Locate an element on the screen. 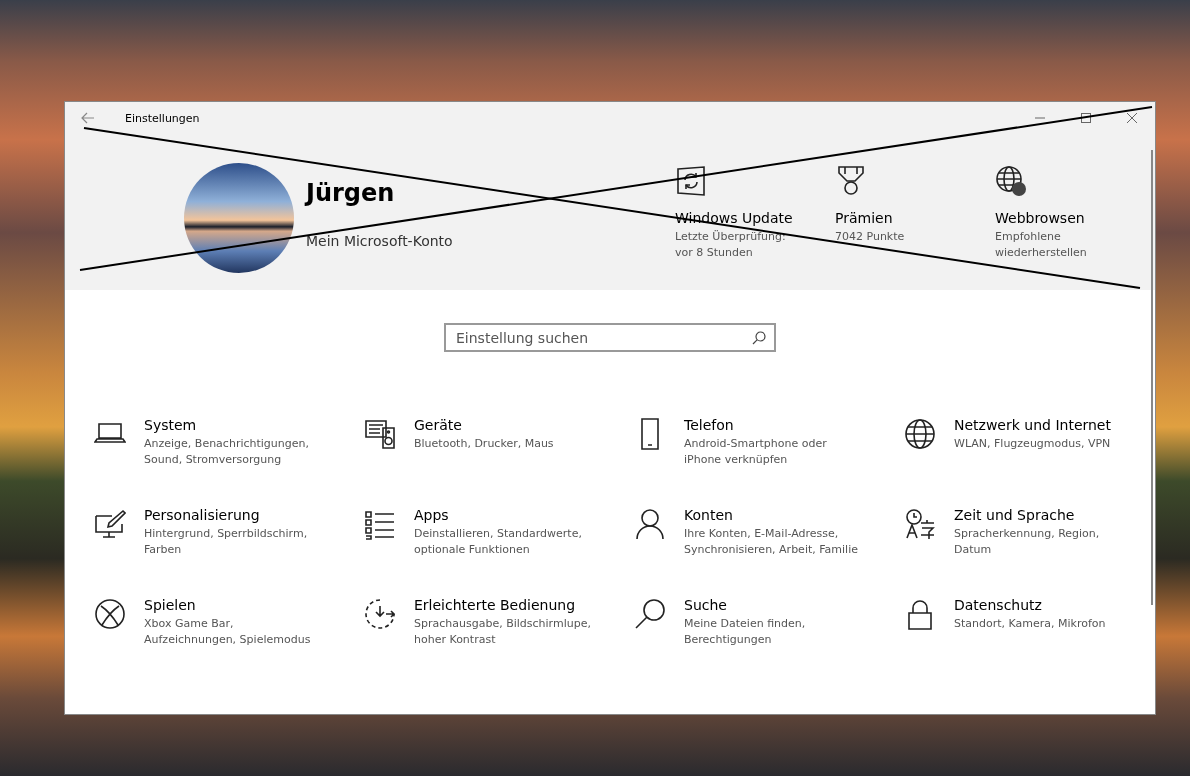 The height and width of the screenshot is (776, 1190). quick-link-title: Webbrowsen is located at coordinates (1041, 218).